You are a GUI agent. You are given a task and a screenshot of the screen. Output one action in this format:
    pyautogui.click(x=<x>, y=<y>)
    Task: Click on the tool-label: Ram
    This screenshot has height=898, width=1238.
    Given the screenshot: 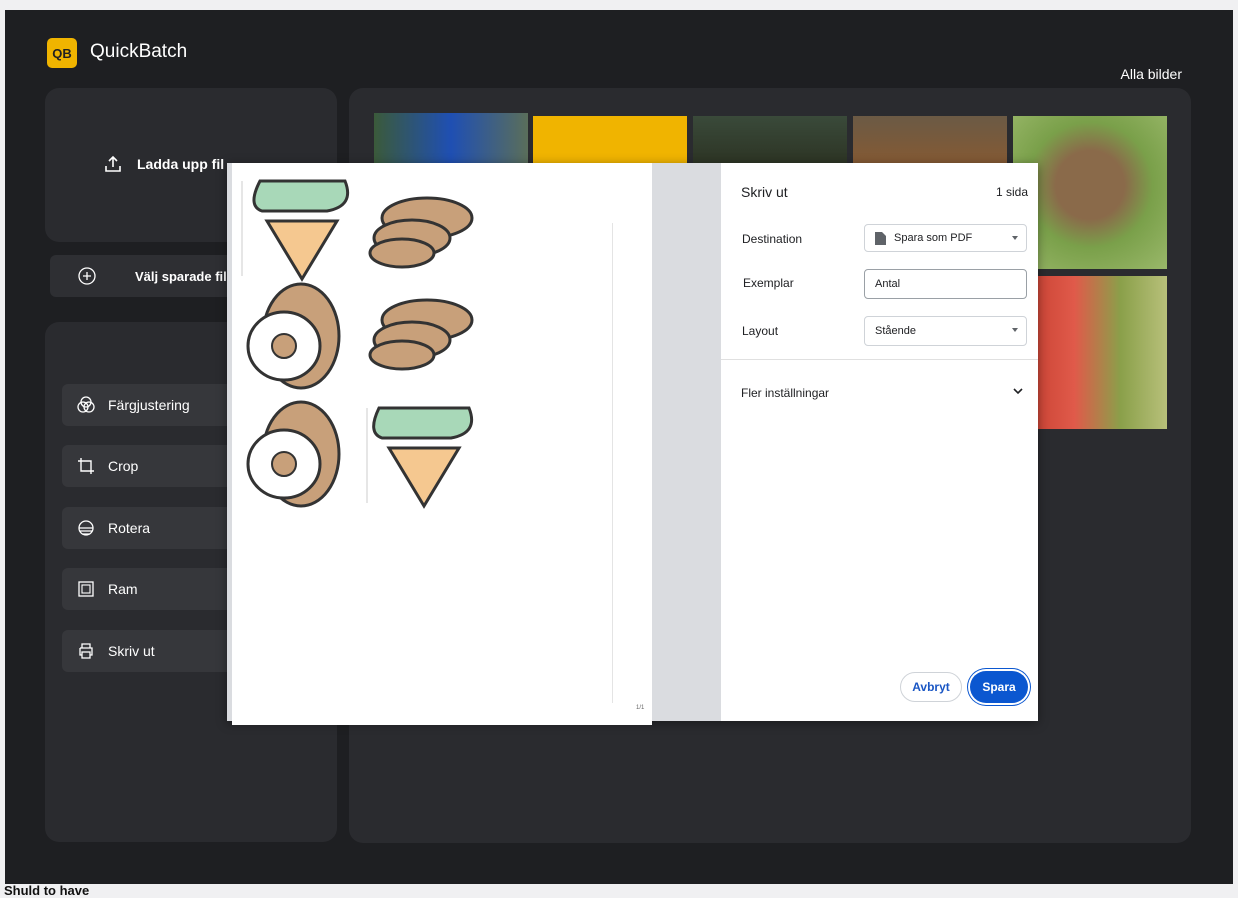 What is the action you would take?
    pyautogui.click(x=123, y=589)
    